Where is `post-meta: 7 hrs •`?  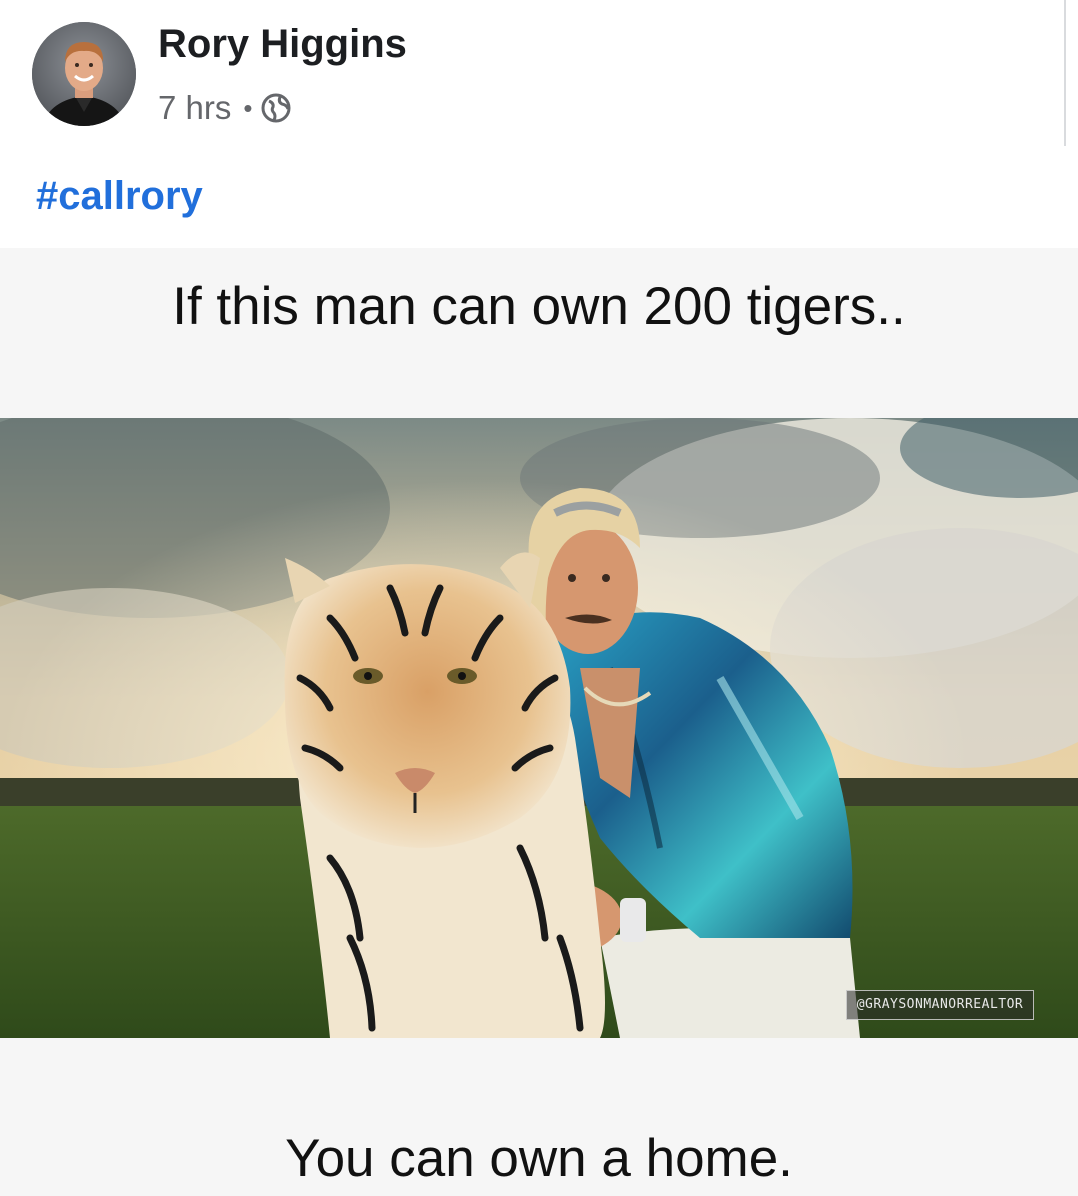 post-meta: 7 hrs • is located at coordinates (225, 108).